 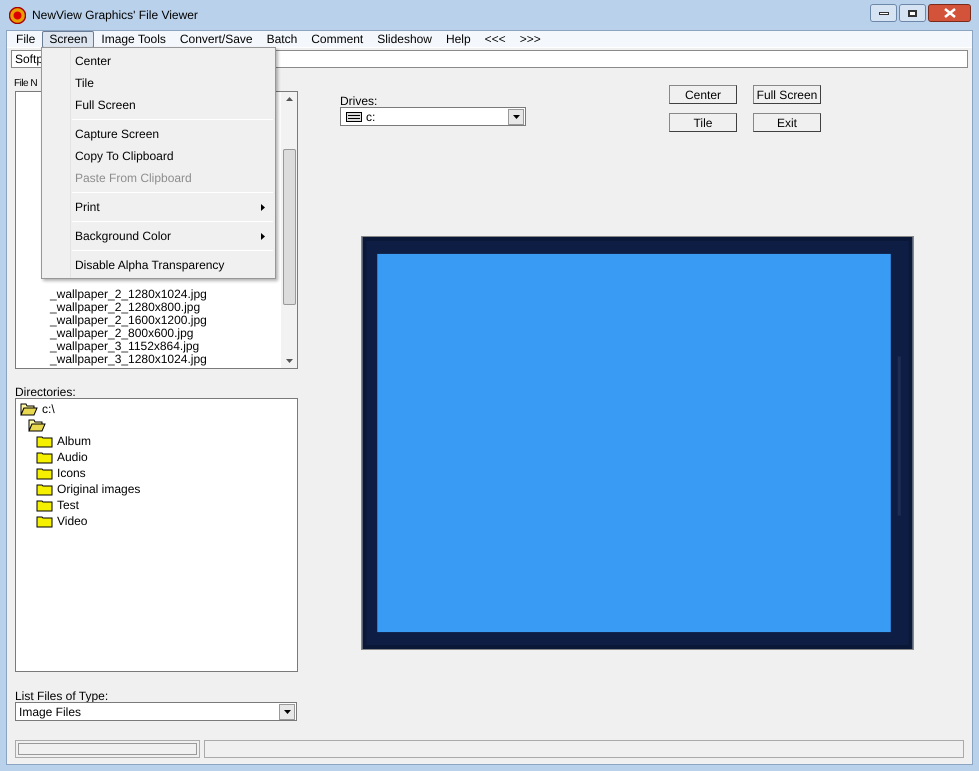 I want to click on menu-option: Tile, so click(x=158, y=83).